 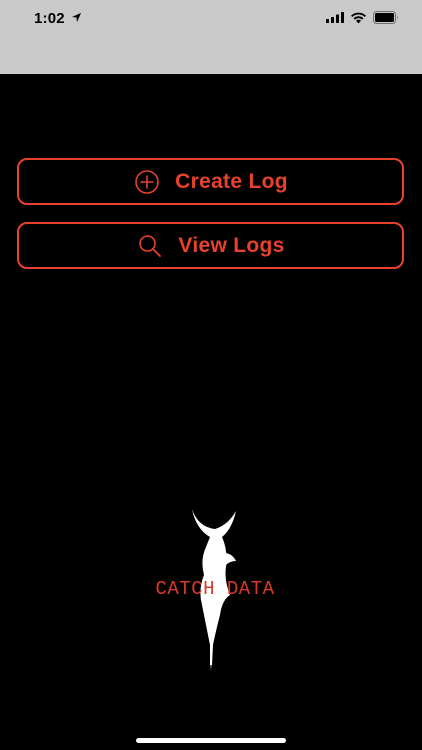 I want to click on cellular-signal-icon, so click(x=335, y=17).